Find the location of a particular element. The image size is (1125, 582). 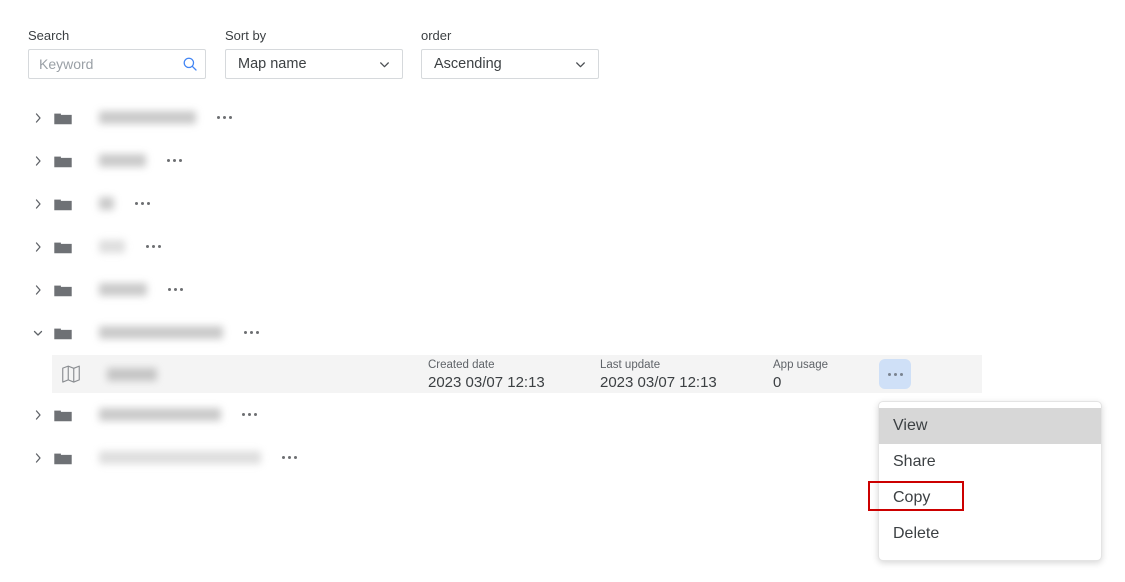

column-app-usage: App usage 0 is located at coordinates (800, 375).